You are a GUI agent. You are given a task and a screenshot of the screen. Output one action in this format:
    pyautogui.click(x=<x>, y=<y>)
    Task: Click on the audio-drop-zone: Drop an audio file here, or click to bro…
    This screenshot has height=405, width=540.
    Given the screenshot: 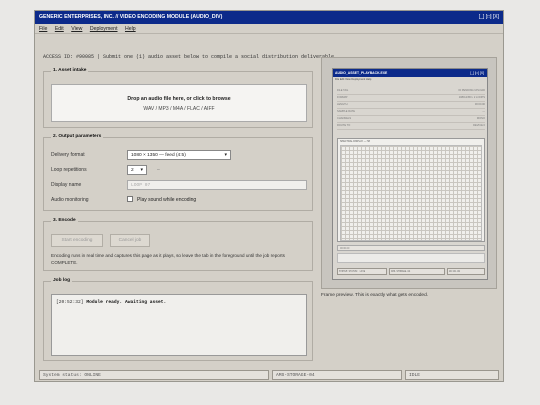 What is the action you would take?
    pyautogui.click(x=179, y=103)
    